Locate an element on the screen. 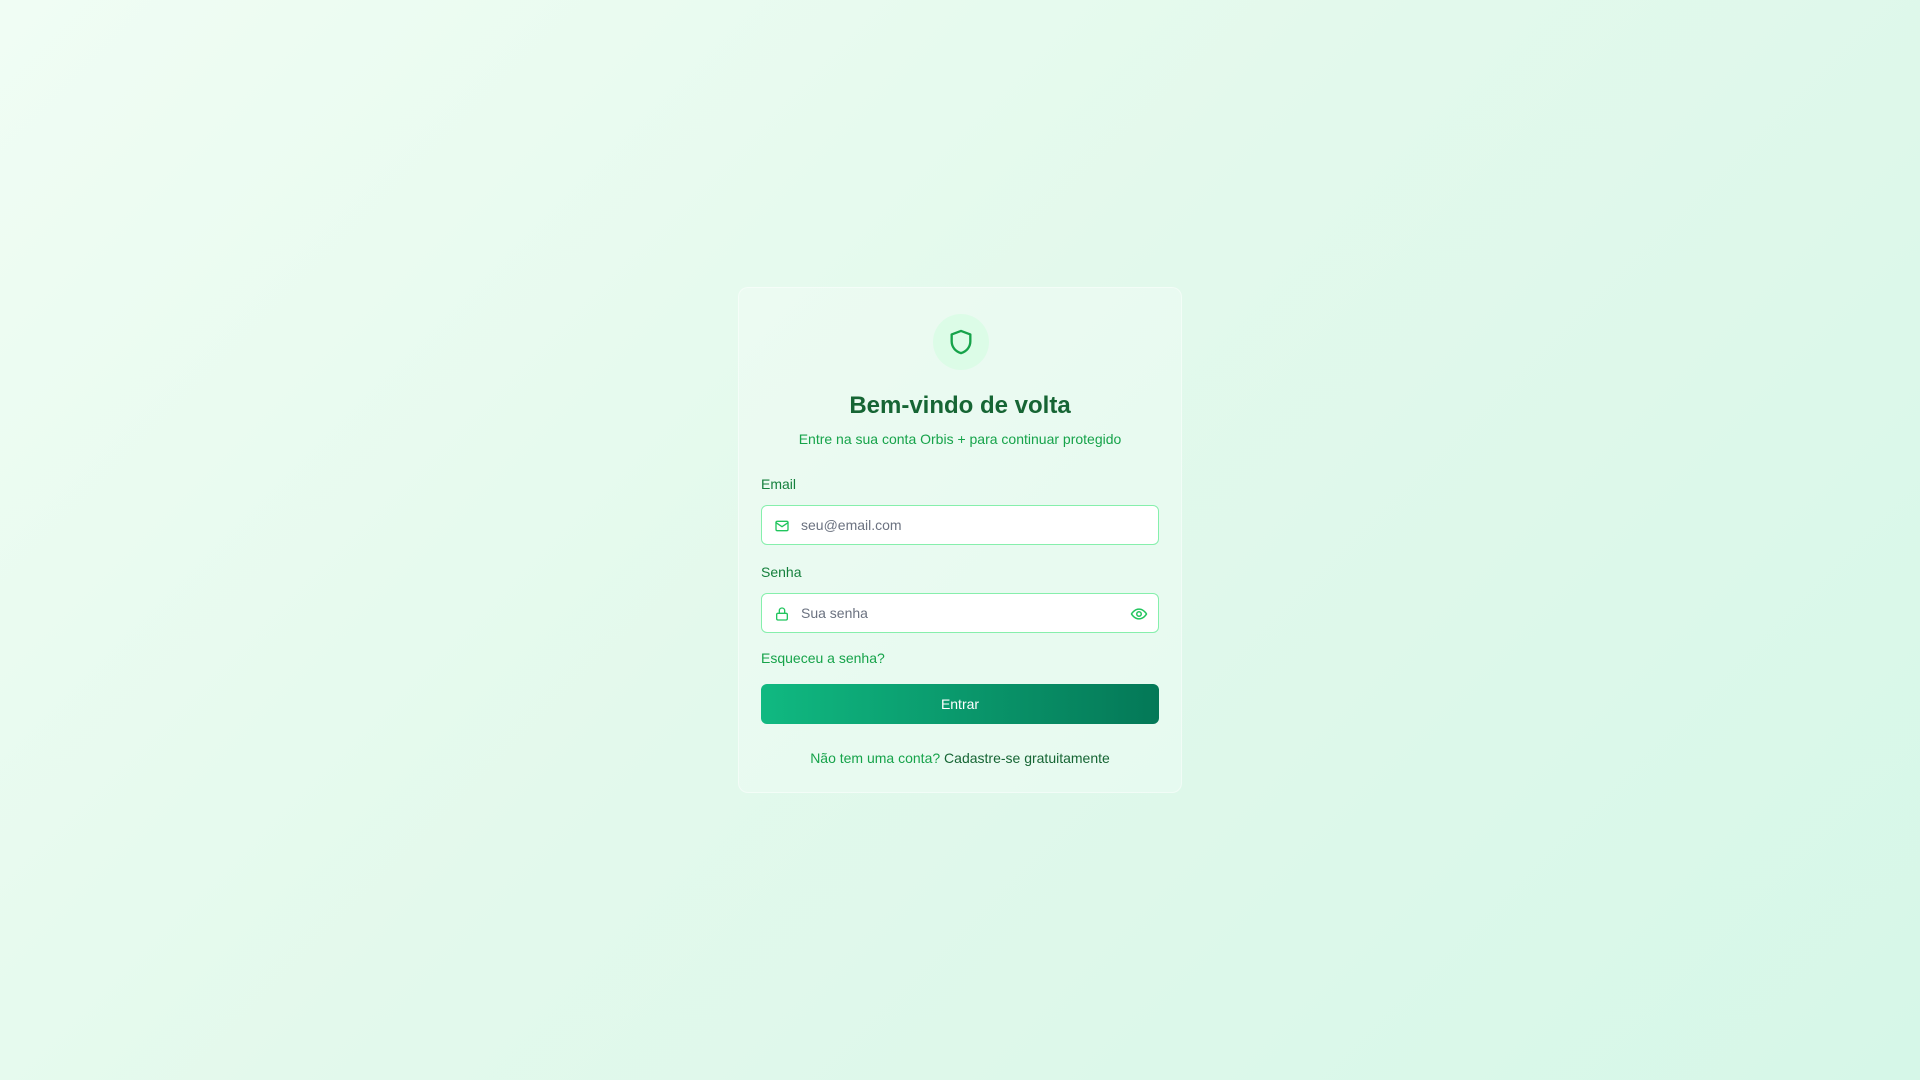  page-title: Bem-vindo de volta is located at coordinates (960, 405).